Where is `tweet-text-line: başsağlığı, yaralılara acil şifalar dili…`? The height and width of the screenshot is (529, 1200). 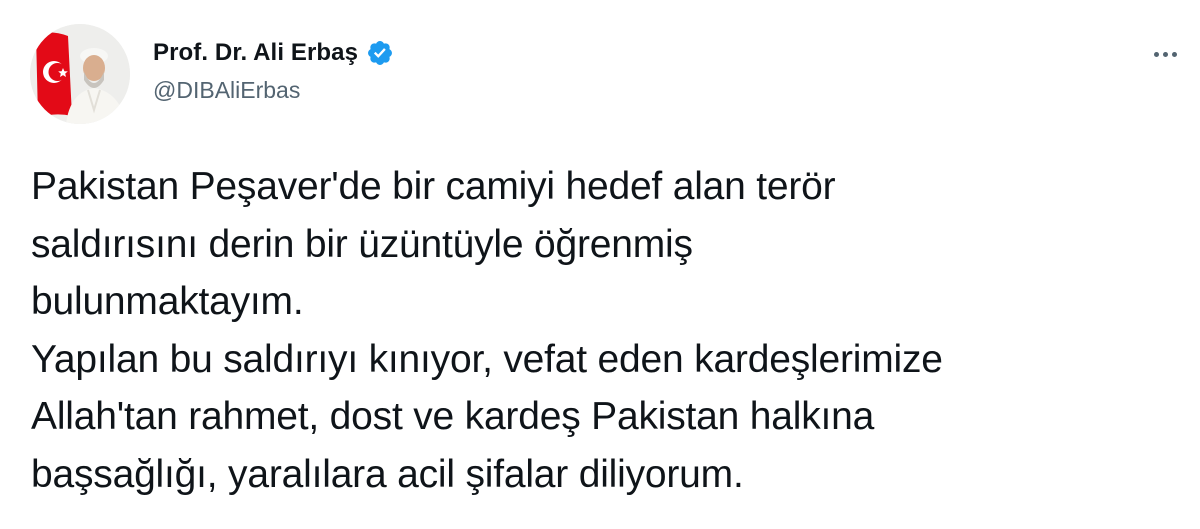 tweet-text-line: başsağlığı, yaralılara acil şifalar dili… is located at coordinates (387, 474).